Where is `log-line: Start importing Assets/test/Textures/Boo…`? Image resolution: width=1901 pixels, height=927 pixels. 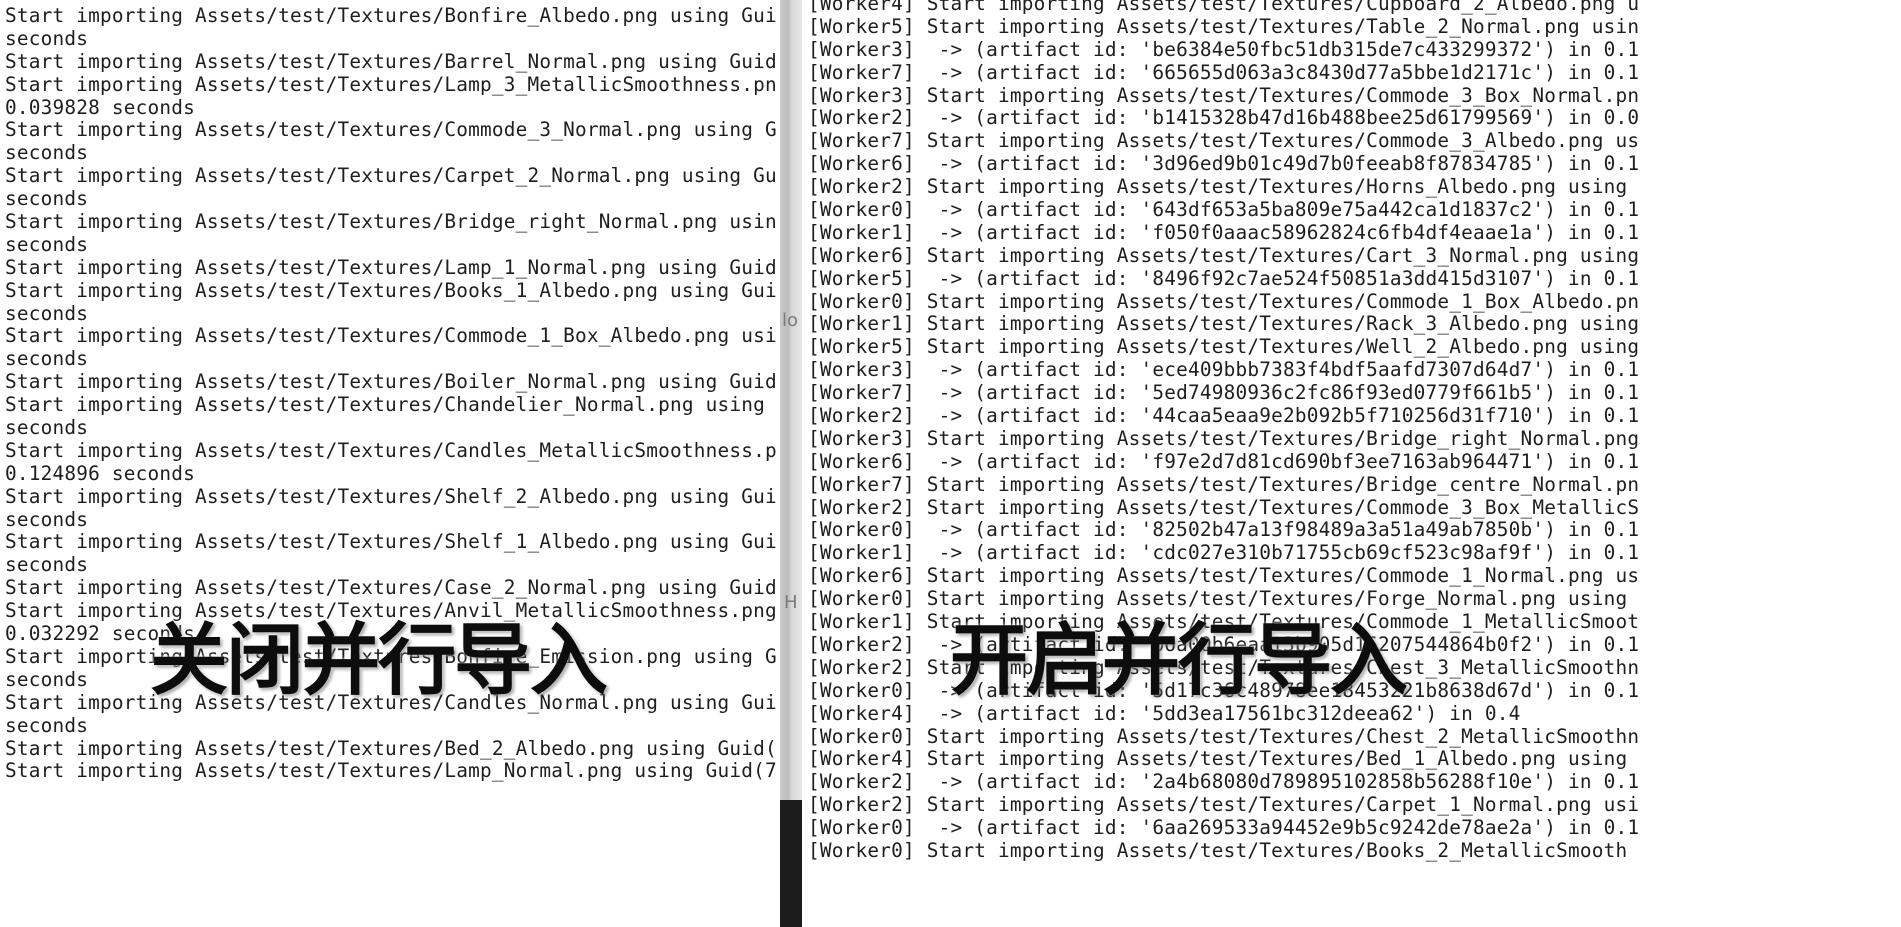 log-line: Start importing Assets/test/Textures/Boo… is located at coordinates (391, 290).